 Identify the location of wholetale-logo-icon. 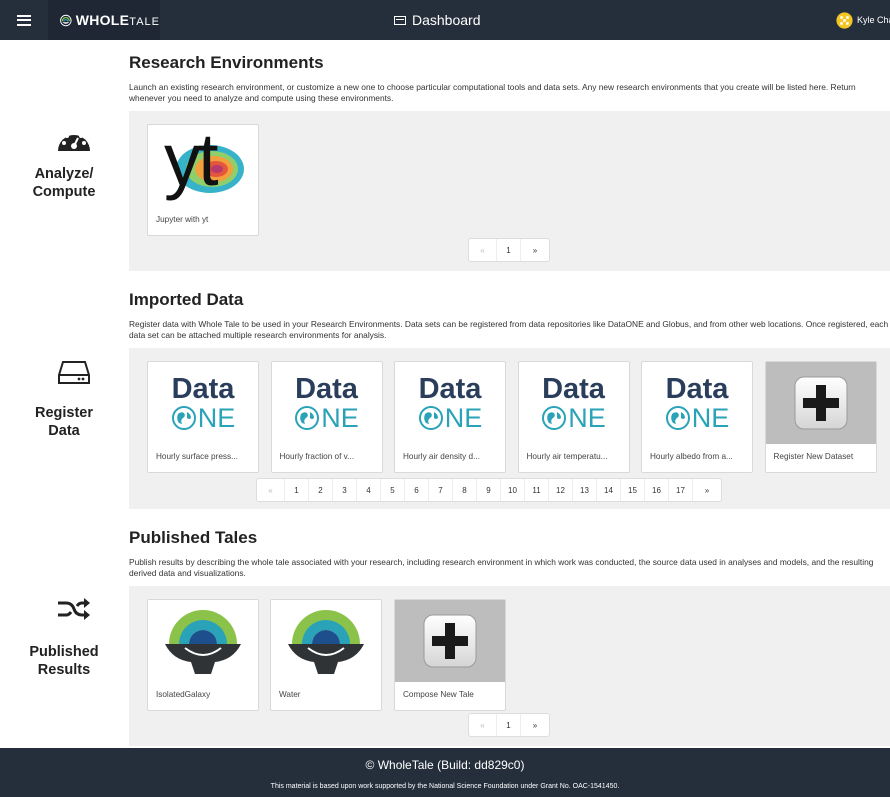
(66, 20).